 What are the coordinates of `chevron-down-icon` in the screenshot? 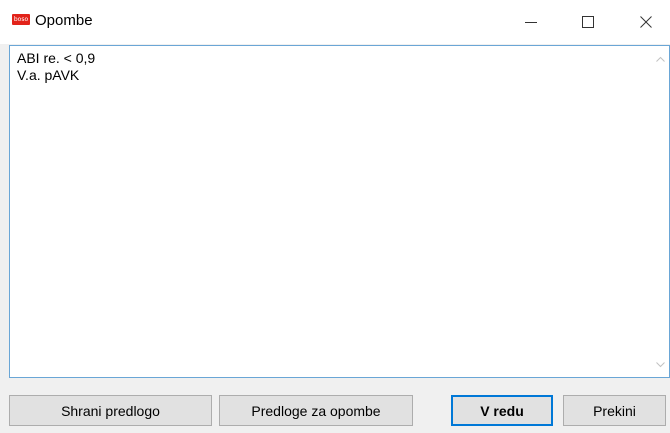 It's located at (660, 364).